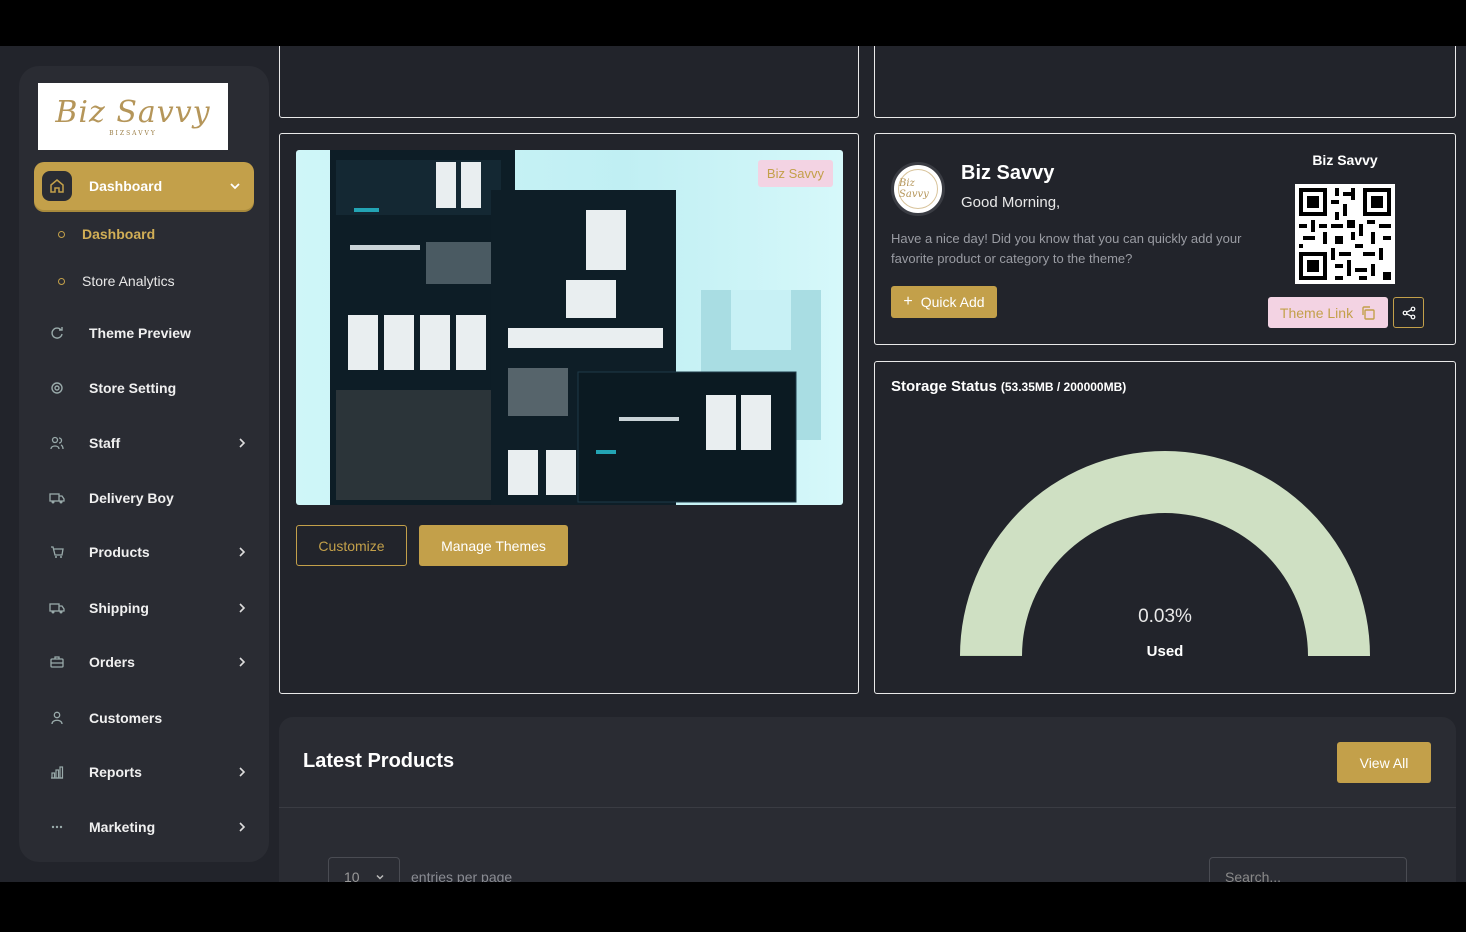 The height and width of the screenshot is (932, 1466). What do you see at coordinates (1165, 651) in the screenshot?
I see `storage-used-label: Used` at bounding box center [1165, 651].